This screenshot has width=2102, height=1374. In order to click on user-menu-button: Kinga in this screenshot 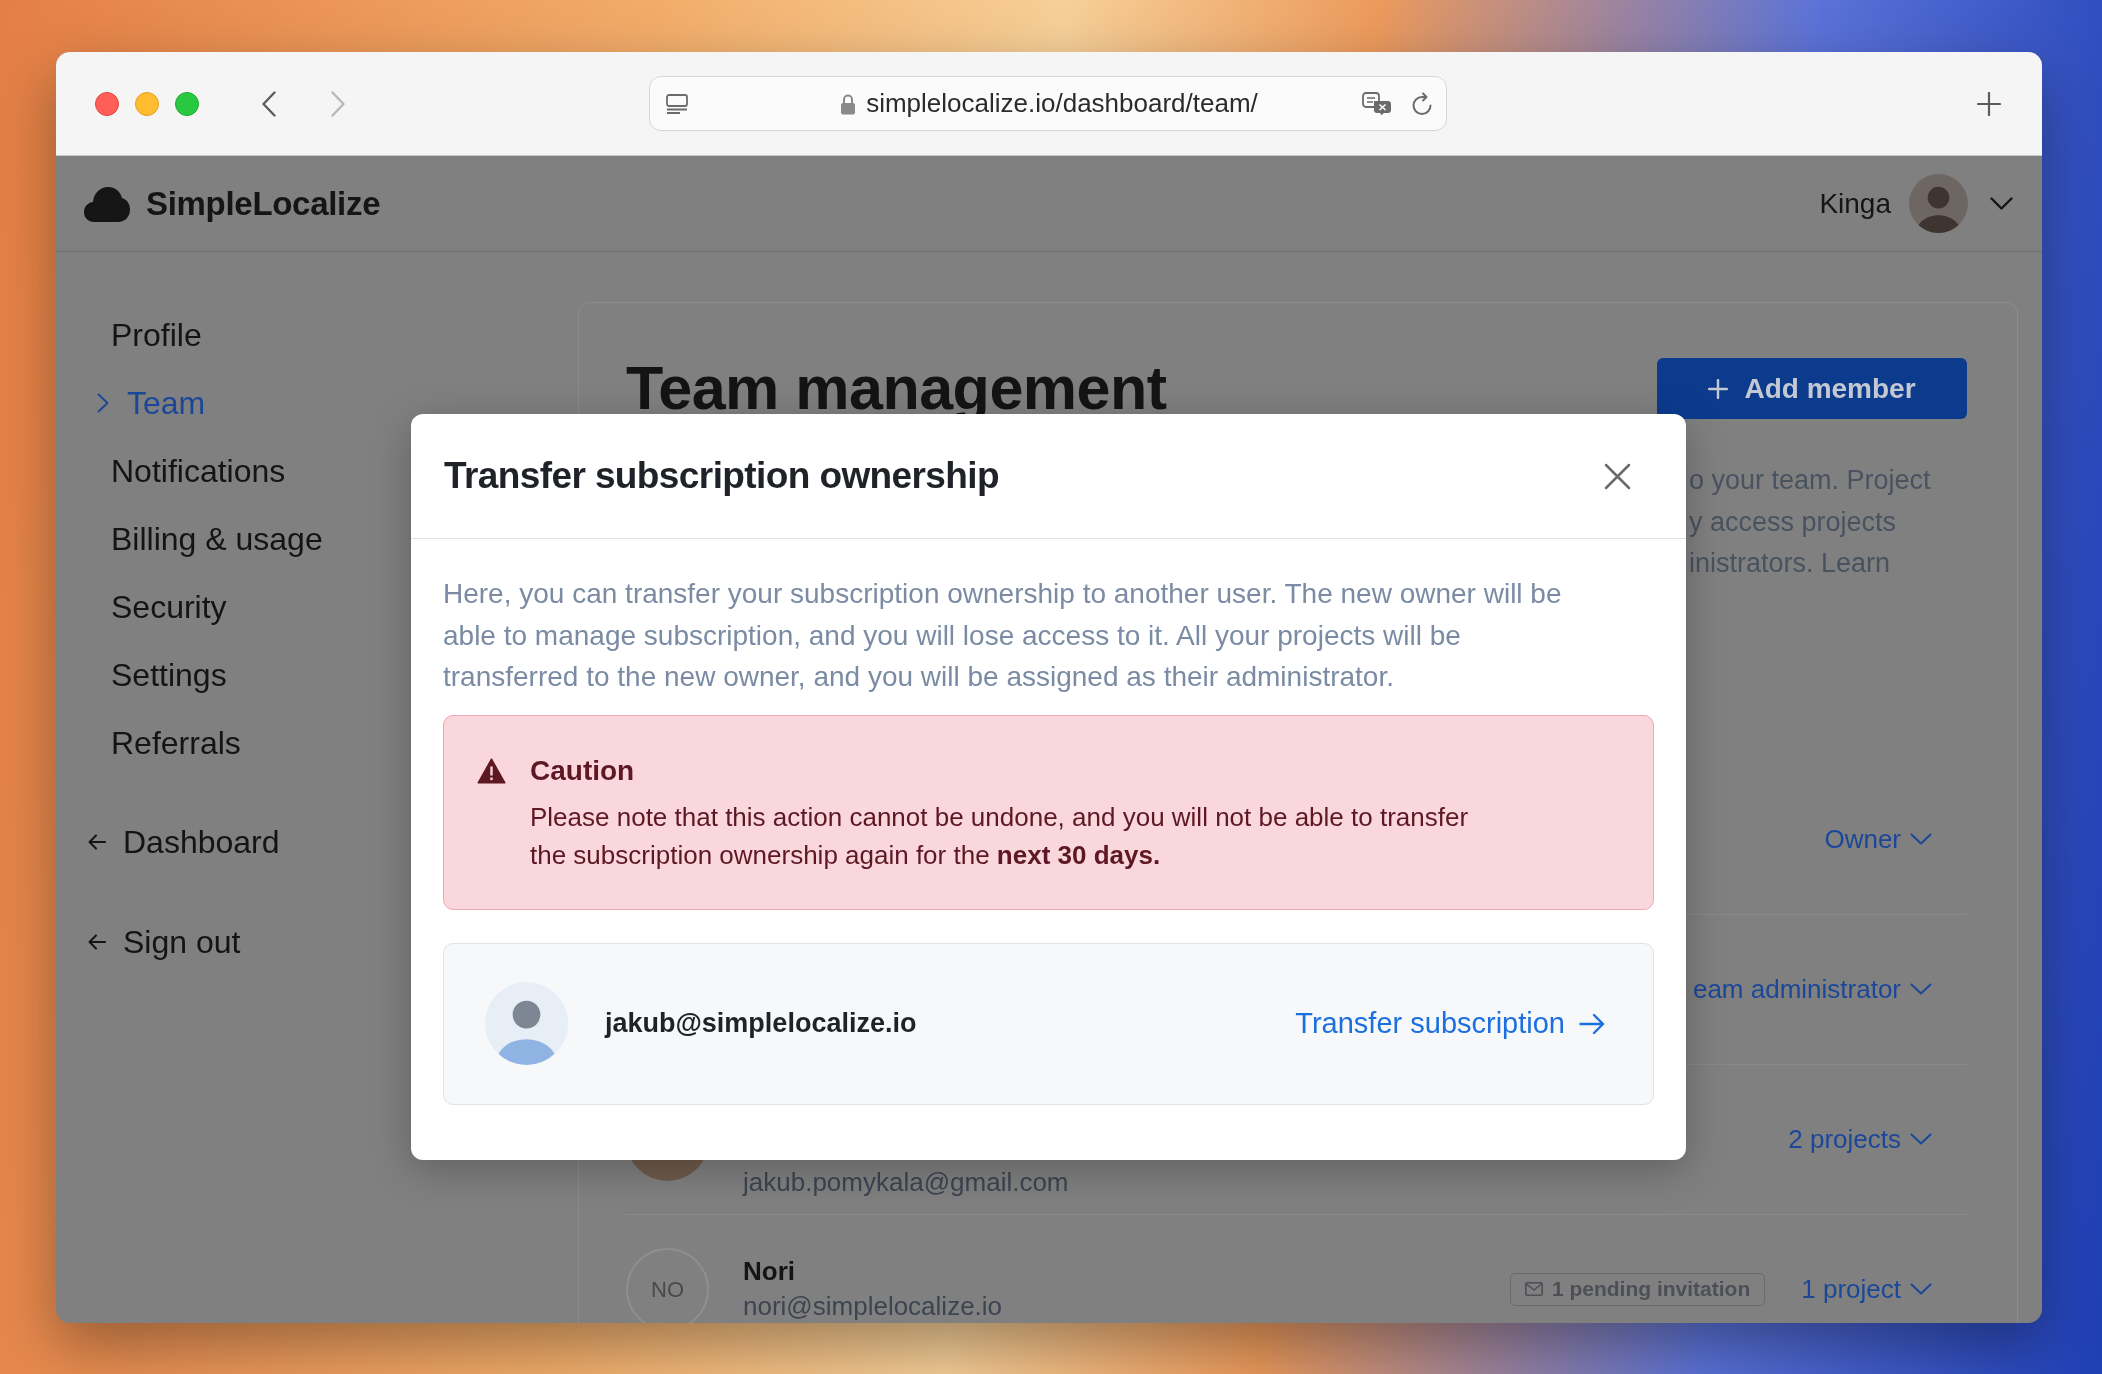, I will do `click(1916, 203)`.